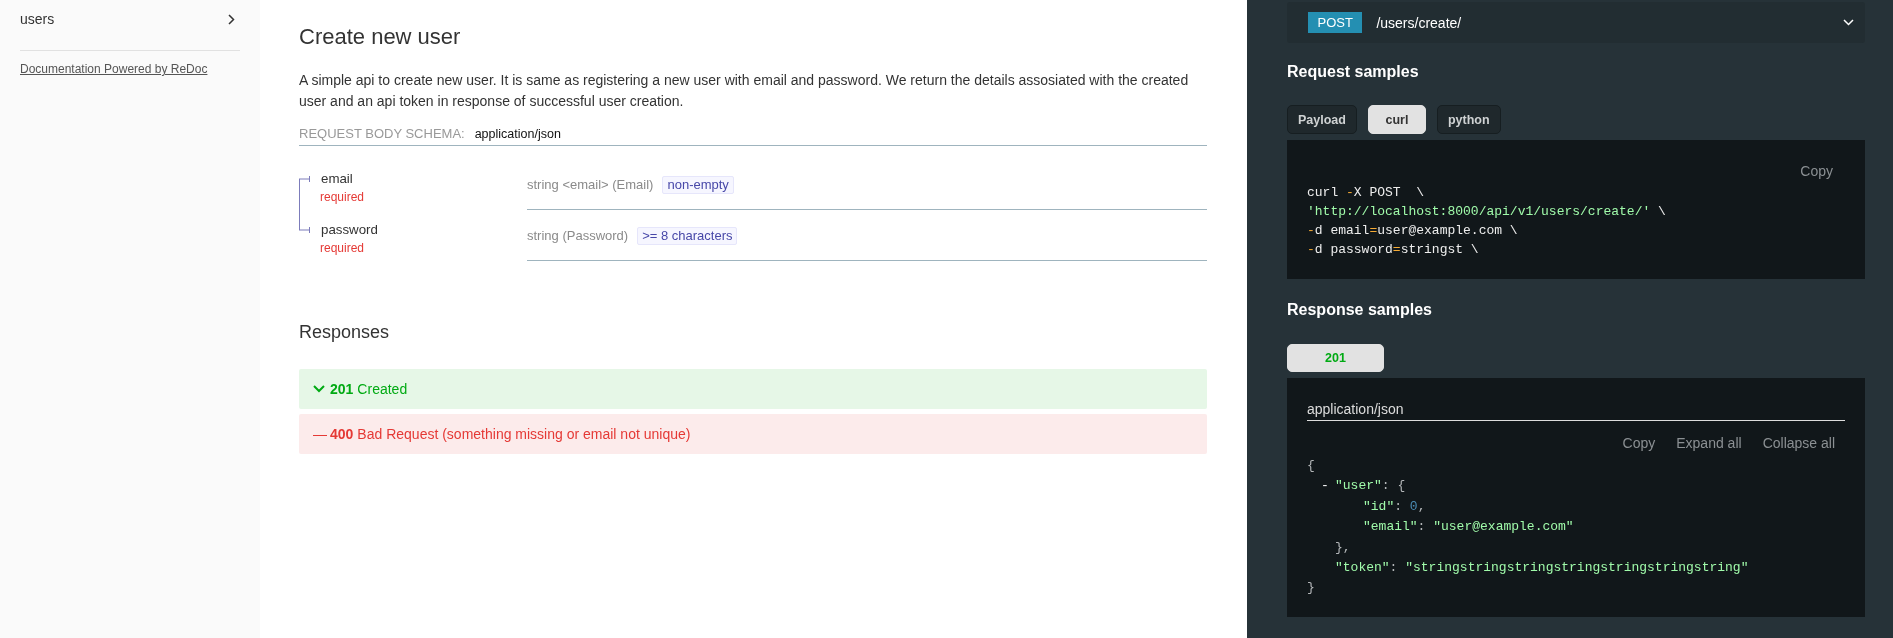 This screenshot has height=638, width=1893. What do you see at coordinates (1366, 193) in the screenshot?
I see `code-line: curl -X POST \` at bounding box center [1366, 193].